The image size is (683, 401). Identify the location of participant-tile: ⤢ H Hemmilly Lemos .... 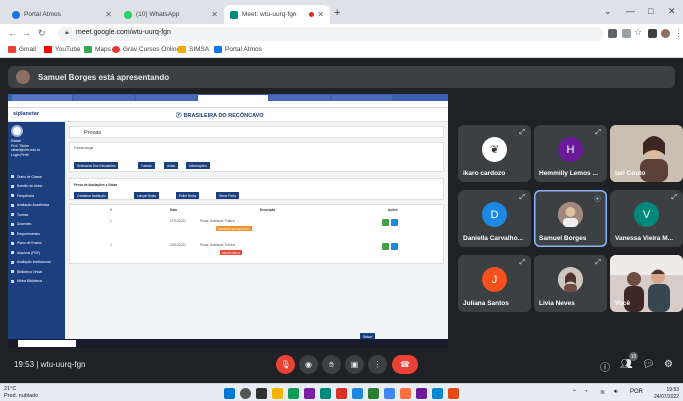
(570, 153).